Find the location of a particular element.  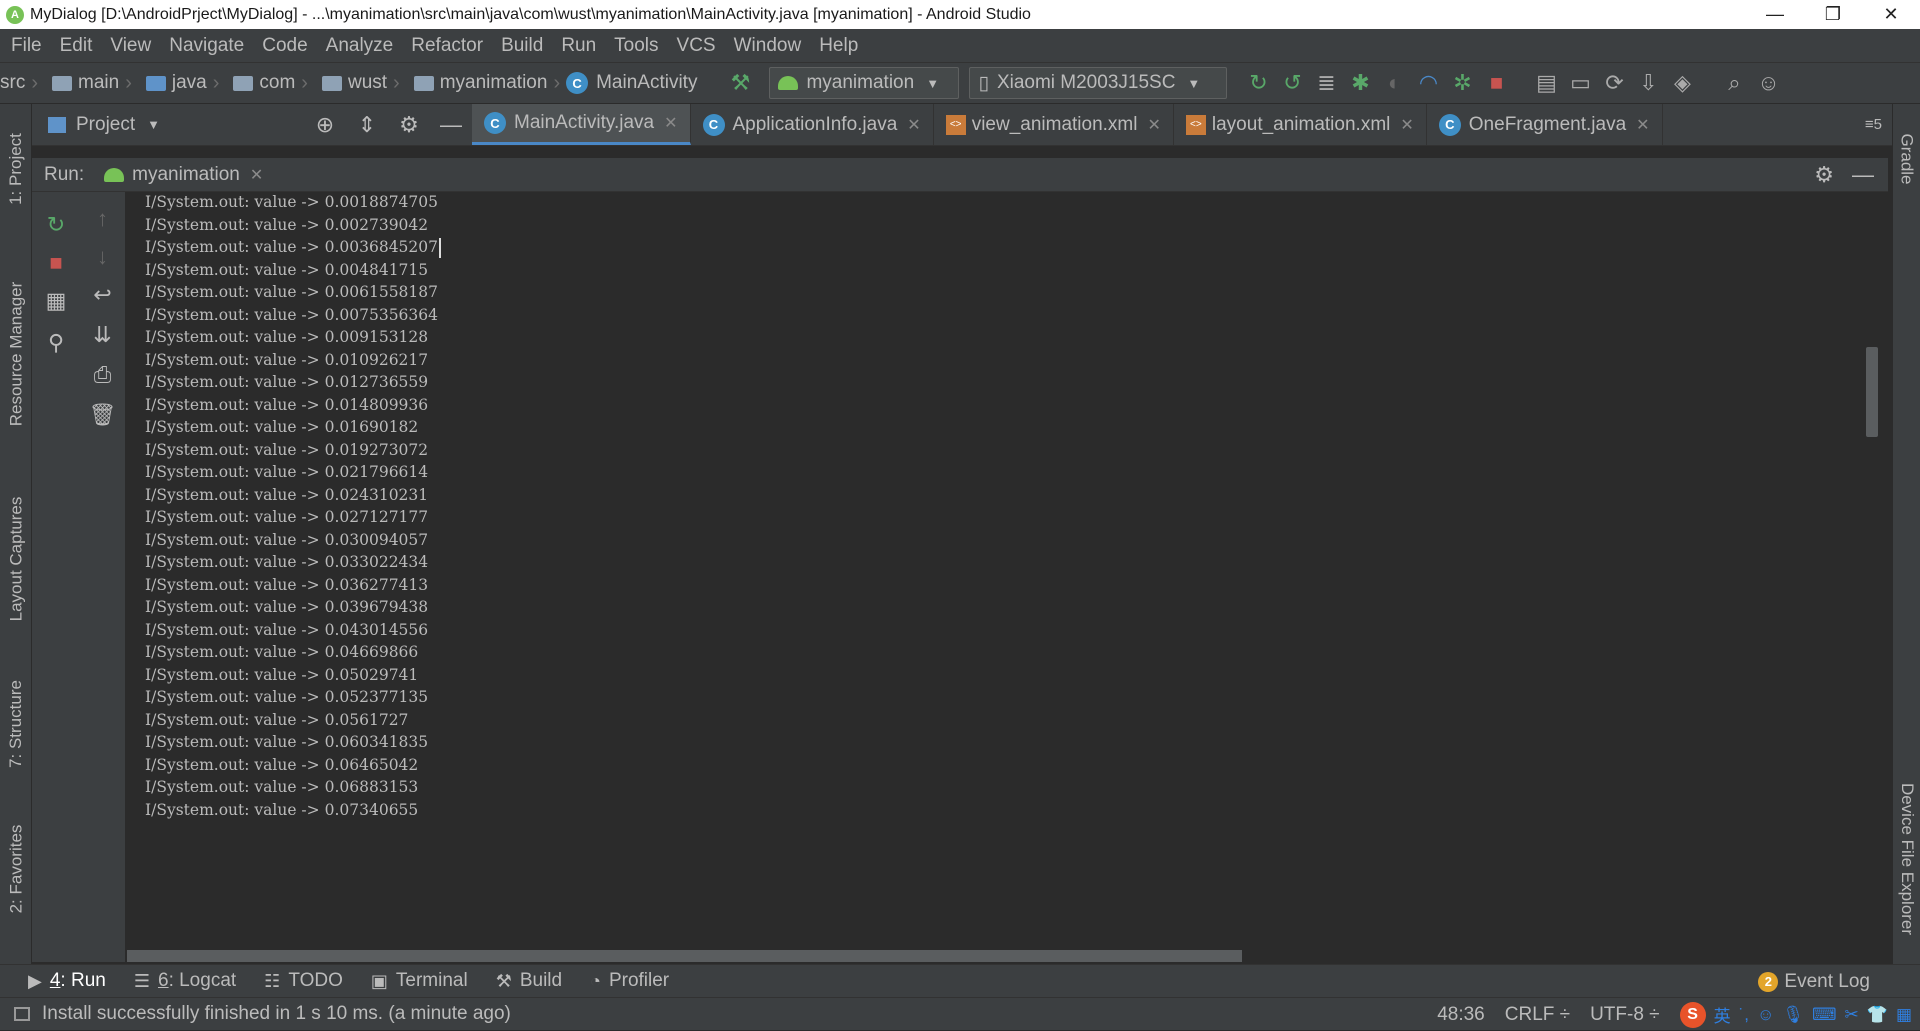

bottom-tab-terminal: ▣ Terminal is located at coordinates (419, 981).